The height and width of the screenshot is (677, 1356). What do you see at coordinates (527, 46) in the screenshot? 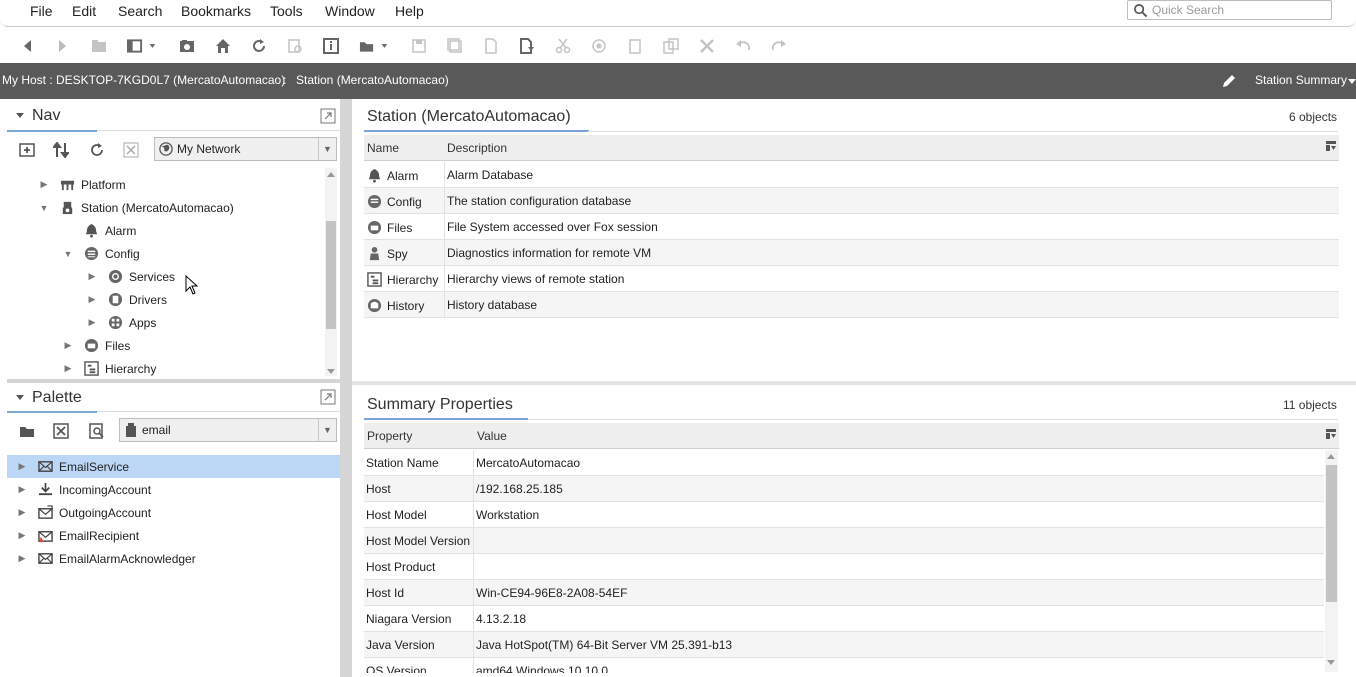
I see `new-document-icon` at bounding box center [527, 46].